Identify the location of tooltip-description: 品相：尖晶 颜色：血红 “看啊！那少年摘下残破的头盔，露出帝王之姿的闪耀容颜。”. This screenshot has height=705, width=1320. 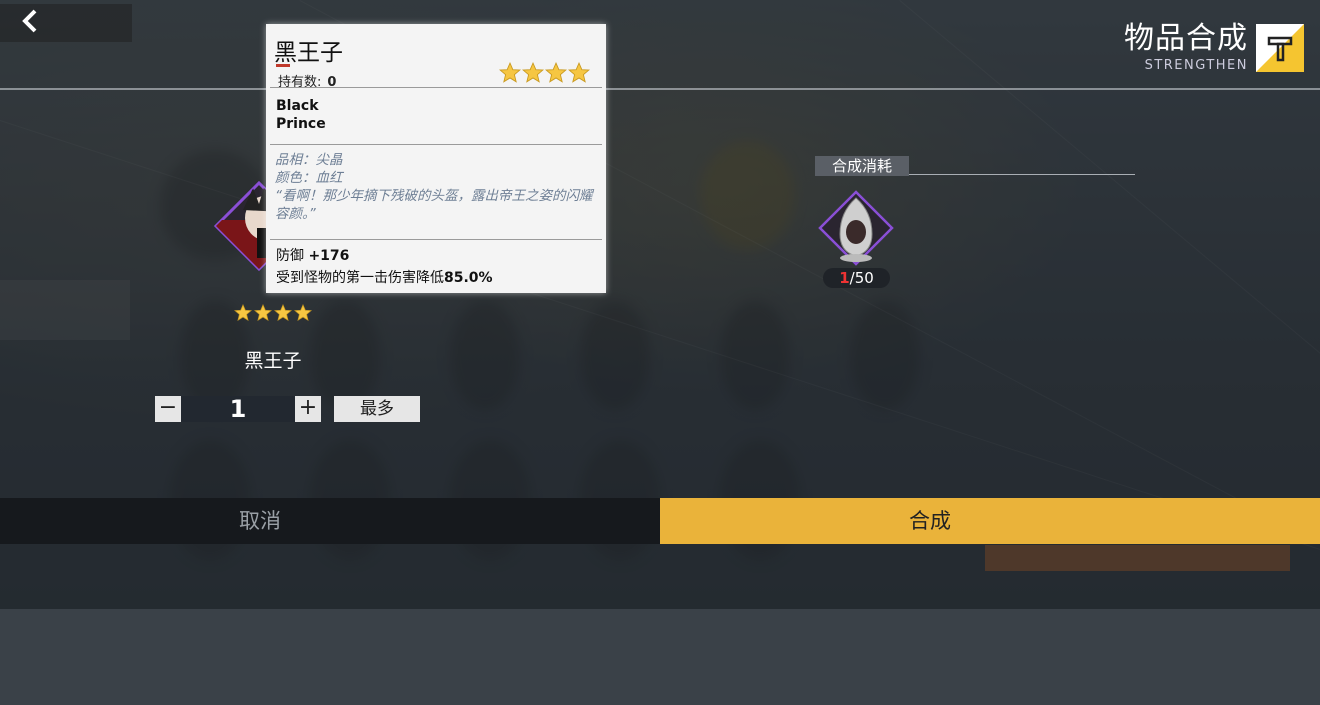
(438, 187).